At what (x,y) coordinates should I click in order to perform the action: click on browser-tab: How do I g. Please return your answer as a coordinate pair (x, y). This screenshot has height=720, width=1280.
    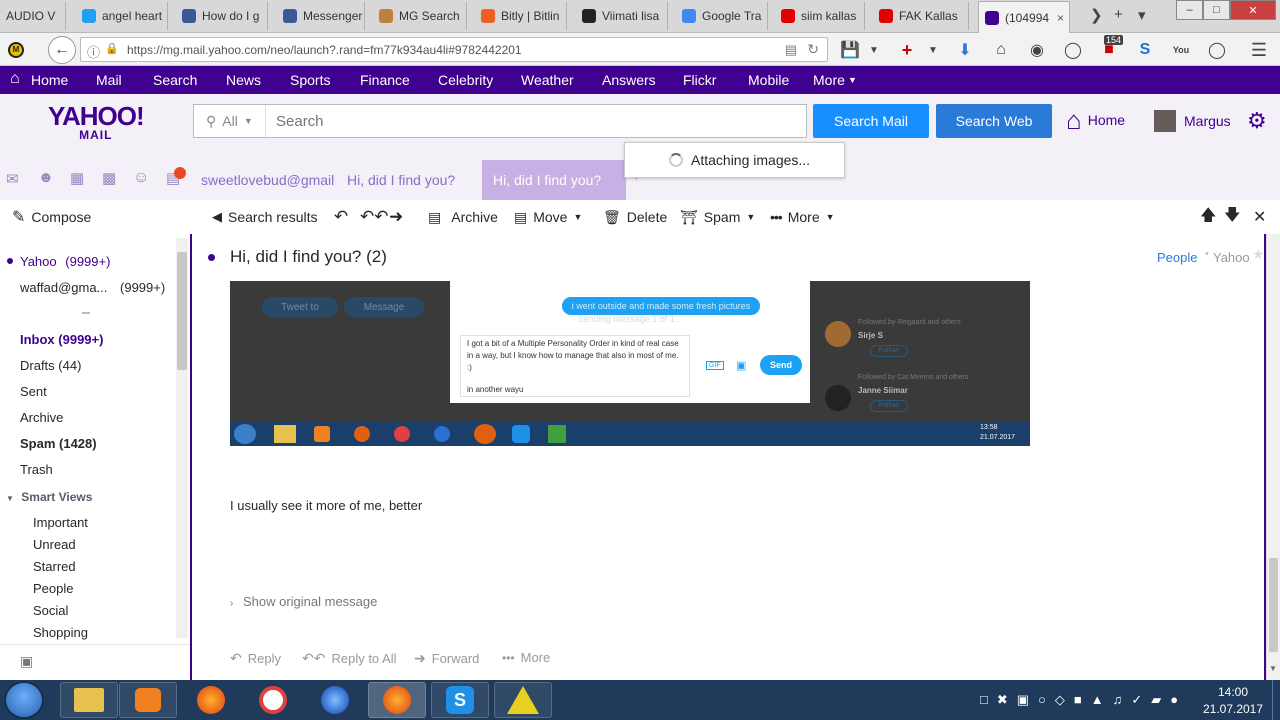
    Looking at the image, I should click on (222, 16).